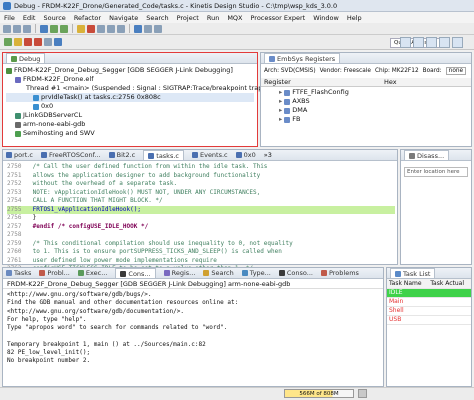 This screenshot has width=474, height=400. What do you see at coordinates (44, 28) in the screenshot?
I see `build-icon` at bounding box center [44, 28].